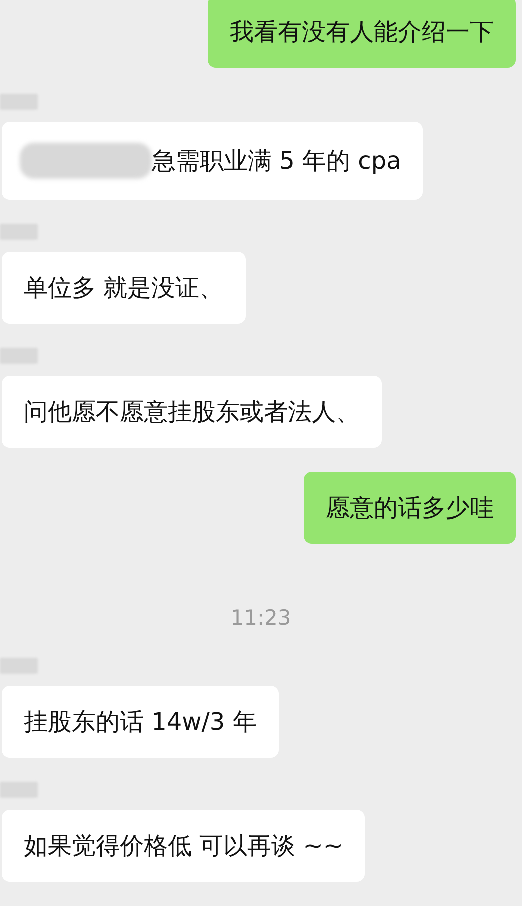 The image size is (522, 906). I want to click on message-text: 问他愿不愿意挂股东或者法人、, so click(192, 412).